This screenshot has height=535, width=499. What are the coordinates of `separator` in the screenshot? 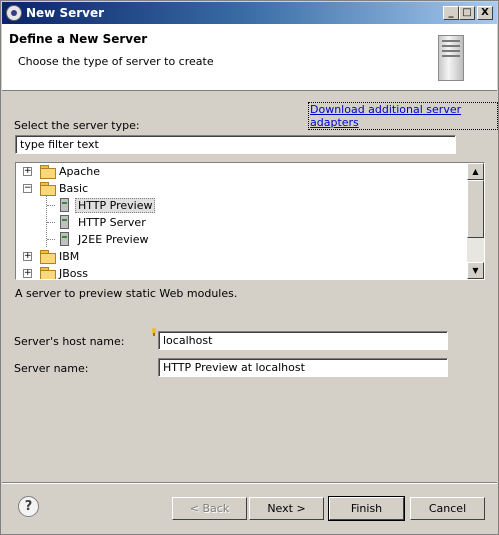 It's located at (249, 483).